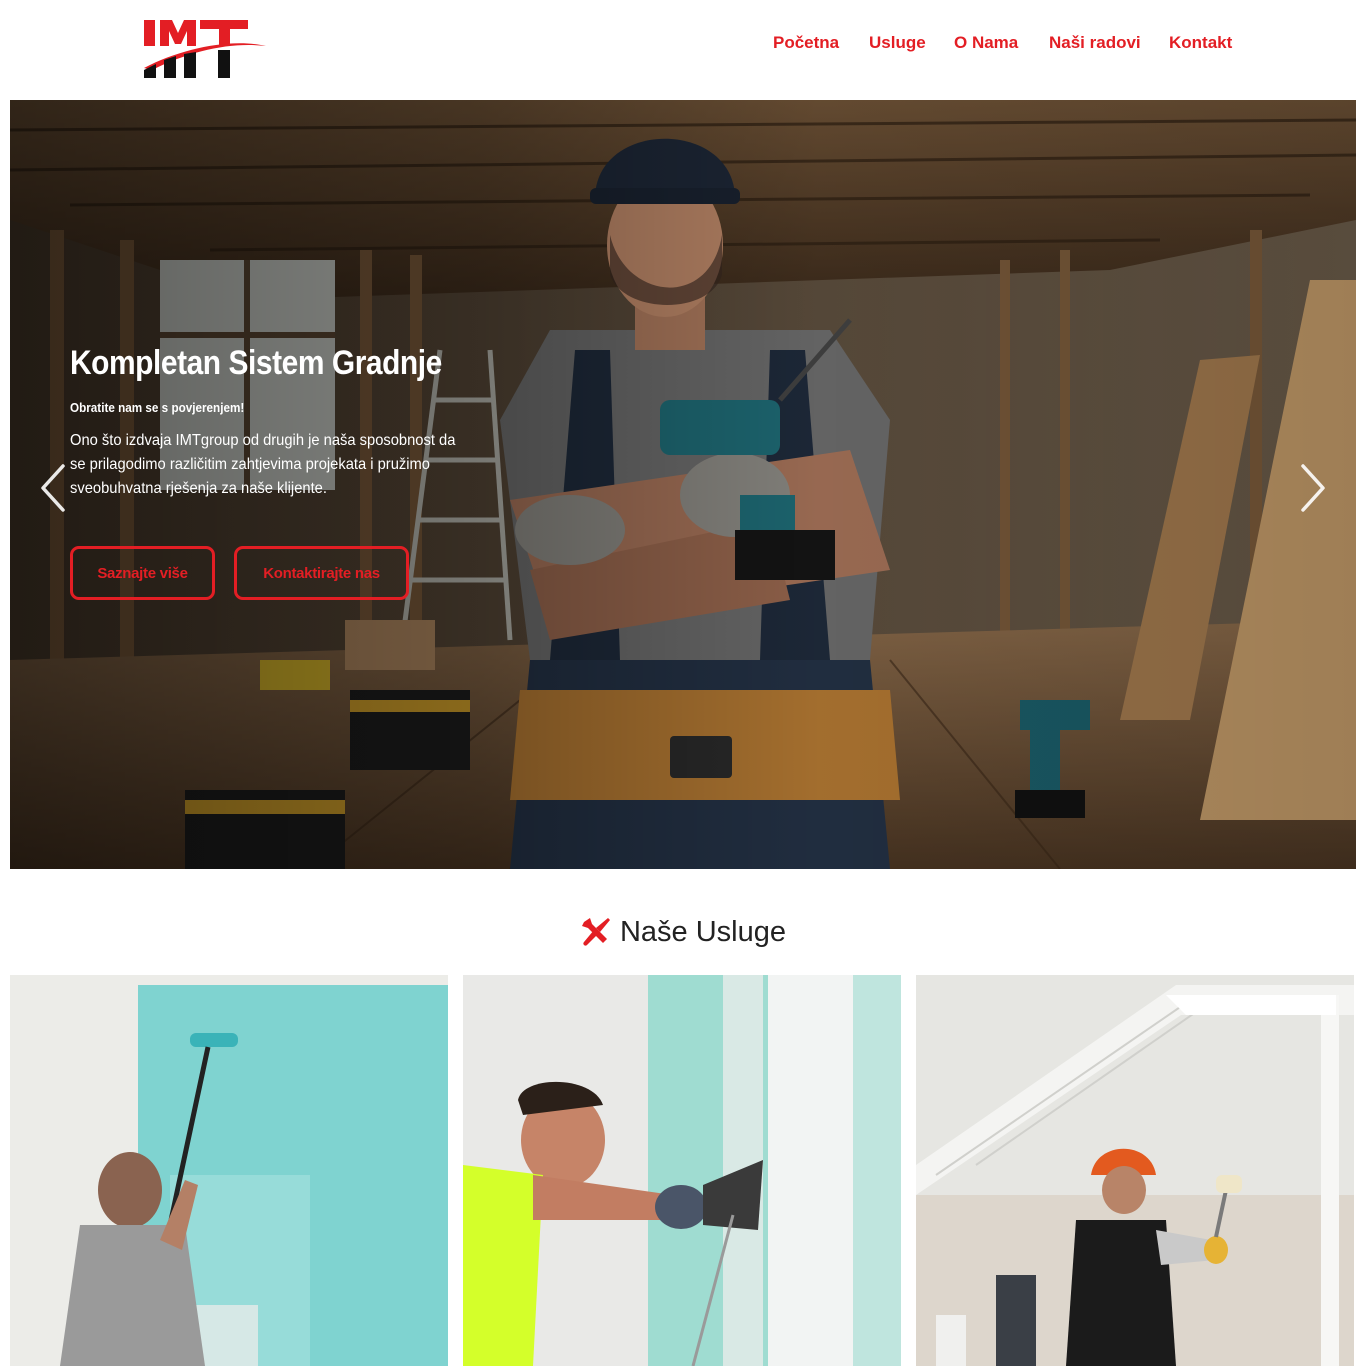  Describe the element at coordinates (206, 49) in the screenshot. I see `imt-logo` at that location.